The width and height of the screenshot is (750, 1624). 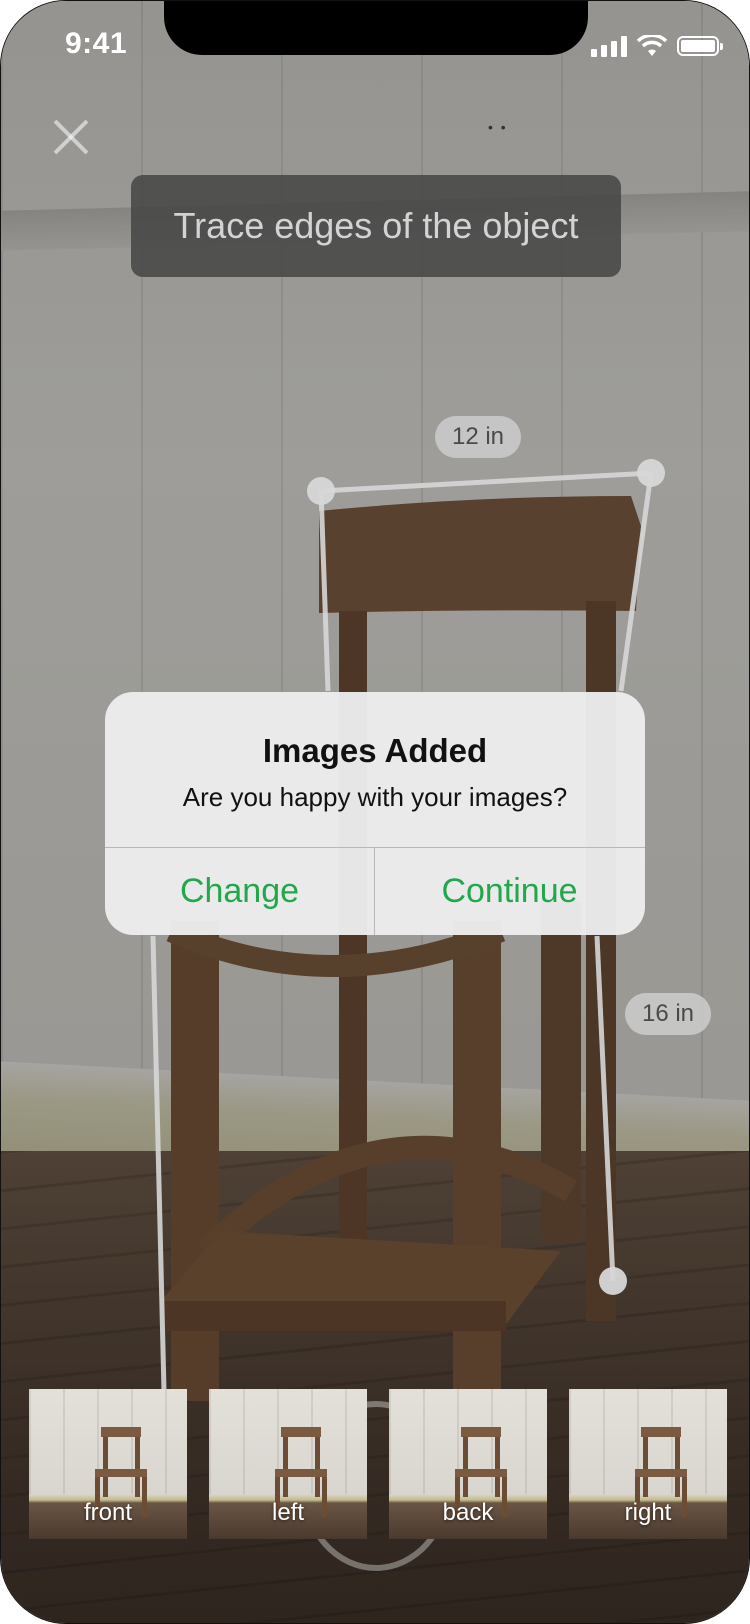 What do you see at coordinates (379, 1464) in the screenshot?
I see `thumbnail-strip: front left back right` at bounding box center [379, 1464].